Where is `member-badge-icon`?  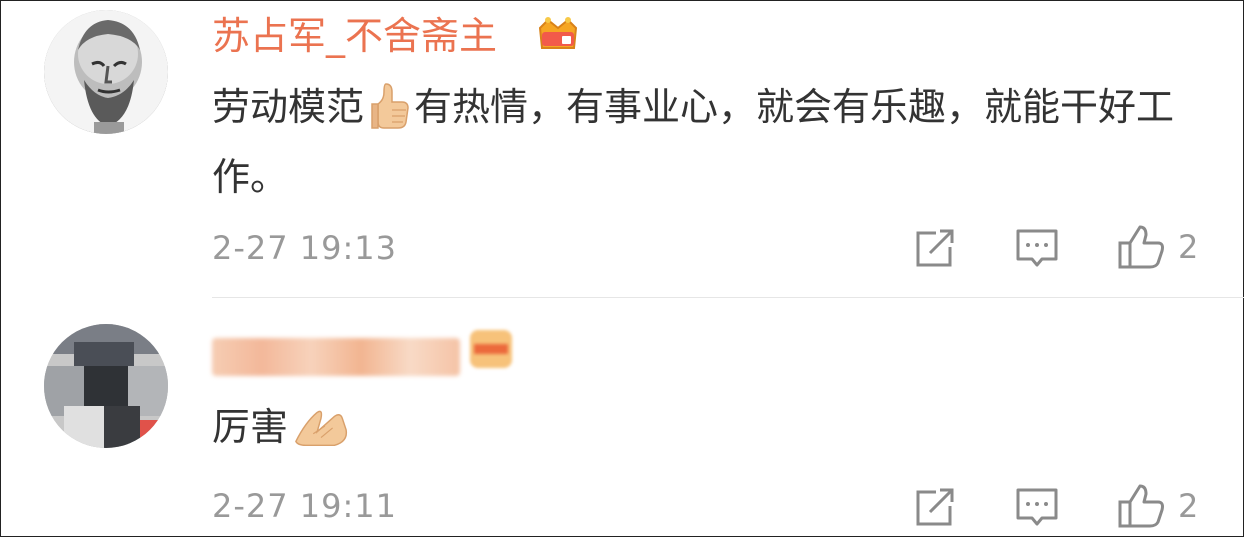 member-badge-icon is located at coordinates (491, 348).